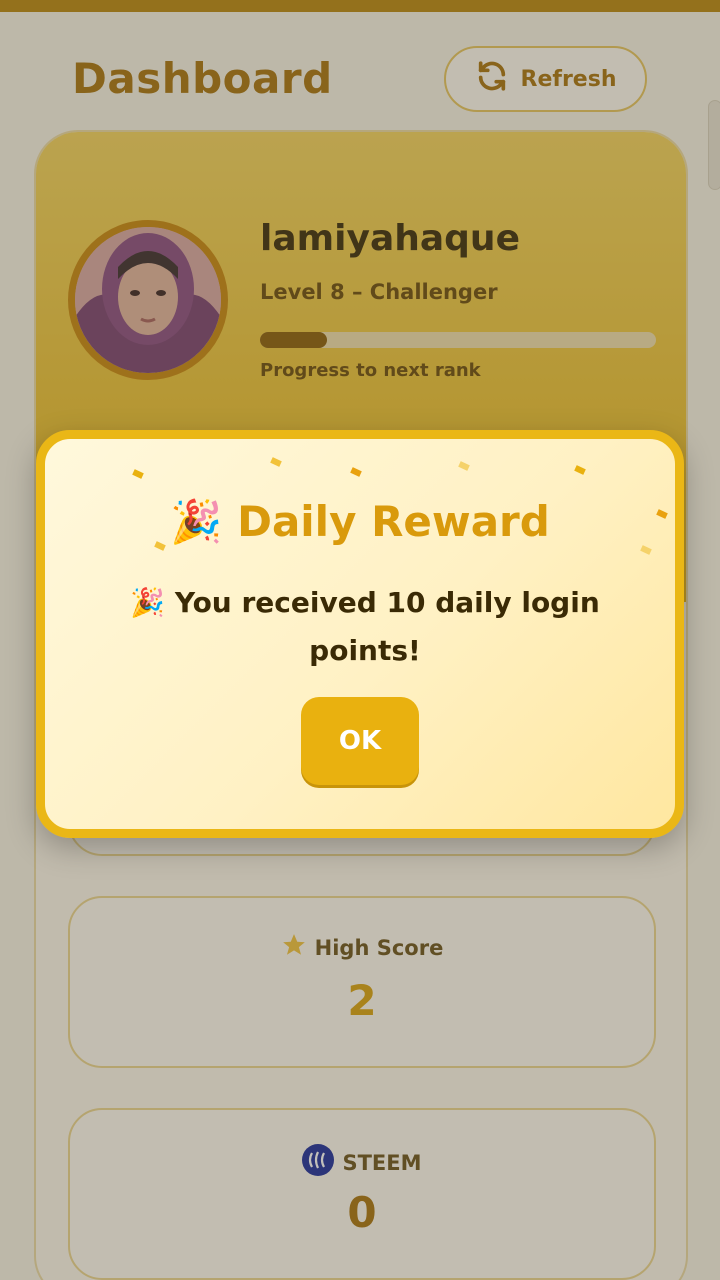  I want to click on ok-button: OK, so click(360, 741).